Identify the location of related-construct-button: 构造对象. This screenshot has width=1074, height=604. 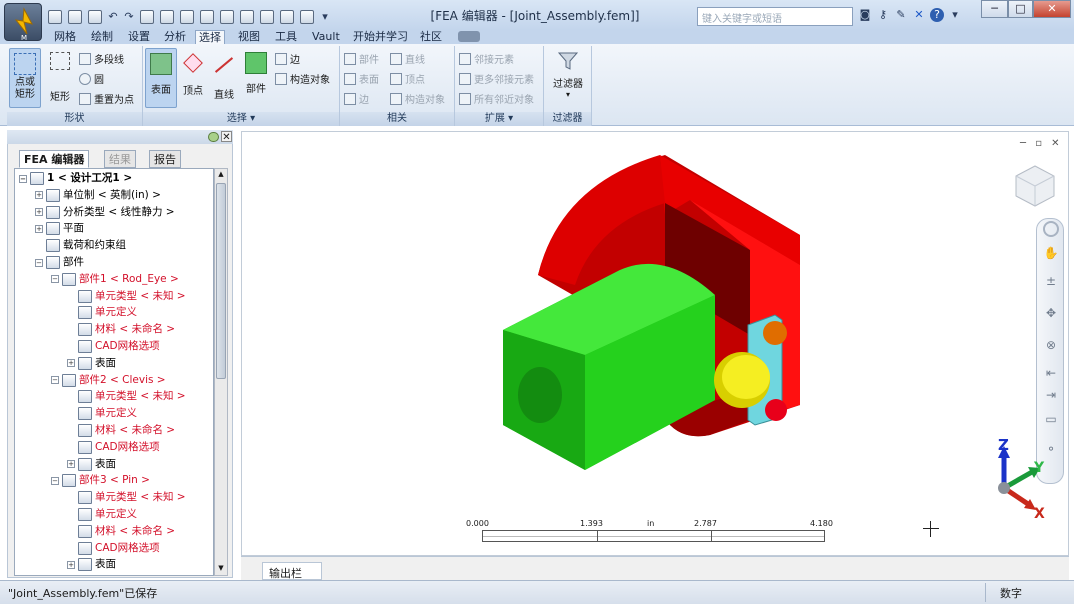
(417, 98).